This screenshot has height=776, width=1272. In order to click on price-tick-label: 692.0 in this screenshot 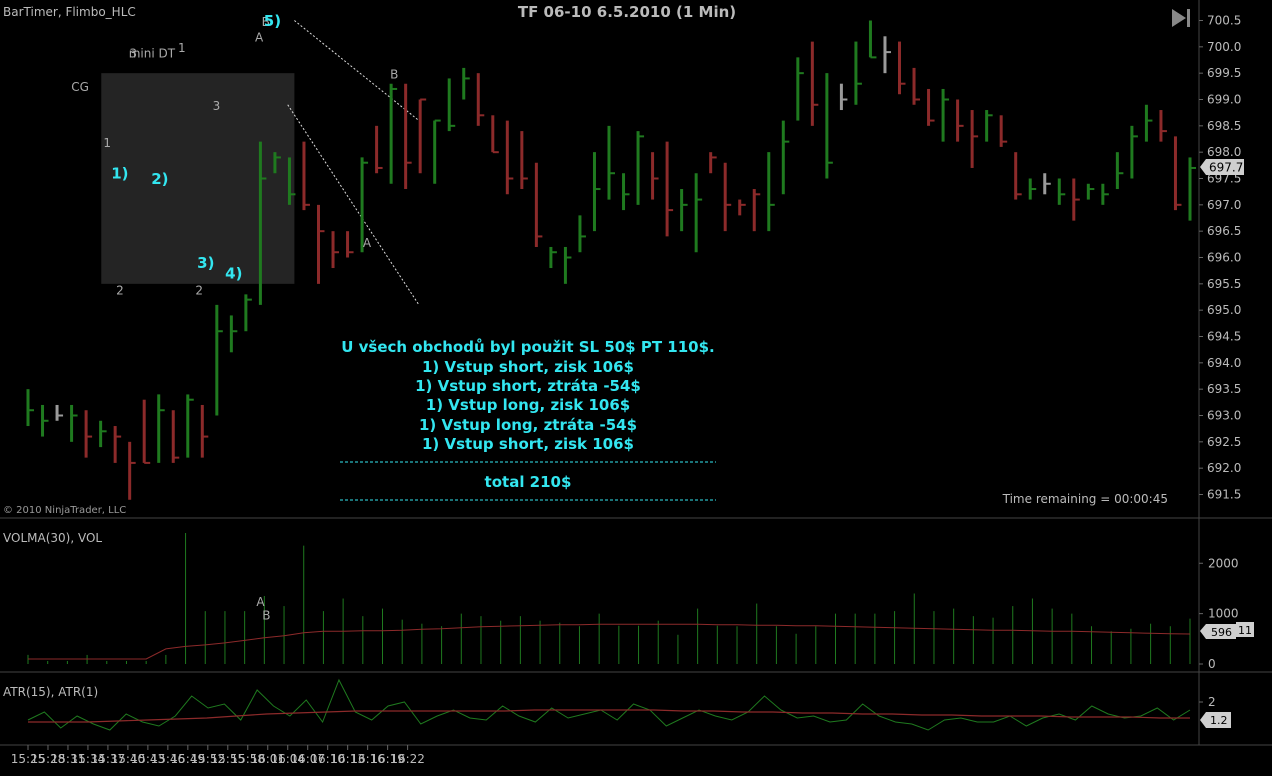, I will do `click(1224, 468)`.